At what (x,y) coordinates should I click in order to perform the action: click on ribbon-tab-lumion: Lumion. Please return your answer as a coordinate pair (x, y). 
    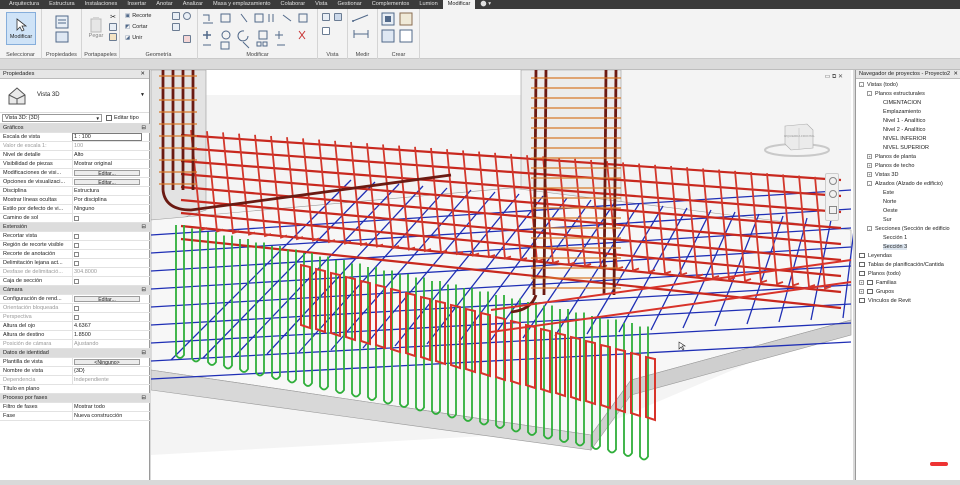
    Looking at the image, I should click on (428, 4).